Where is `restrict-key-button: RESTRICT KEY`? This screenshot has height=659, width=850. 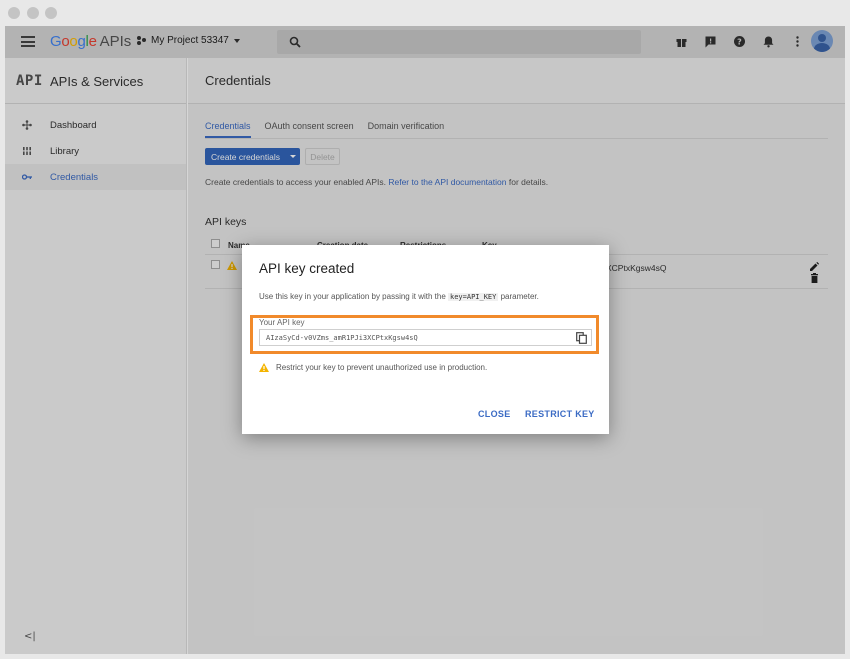 restrict-key-button: RESTRICT KEY is located at coordinates (560, 414).